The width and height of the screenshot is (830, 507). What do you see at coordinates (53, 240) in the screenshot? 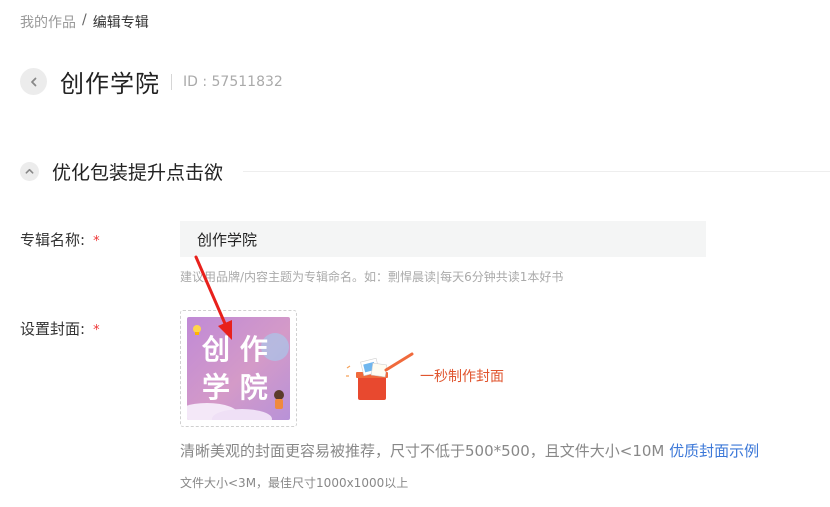
I see `album-name-label-text: 专辑名称:` at bounding box center [53, 240].